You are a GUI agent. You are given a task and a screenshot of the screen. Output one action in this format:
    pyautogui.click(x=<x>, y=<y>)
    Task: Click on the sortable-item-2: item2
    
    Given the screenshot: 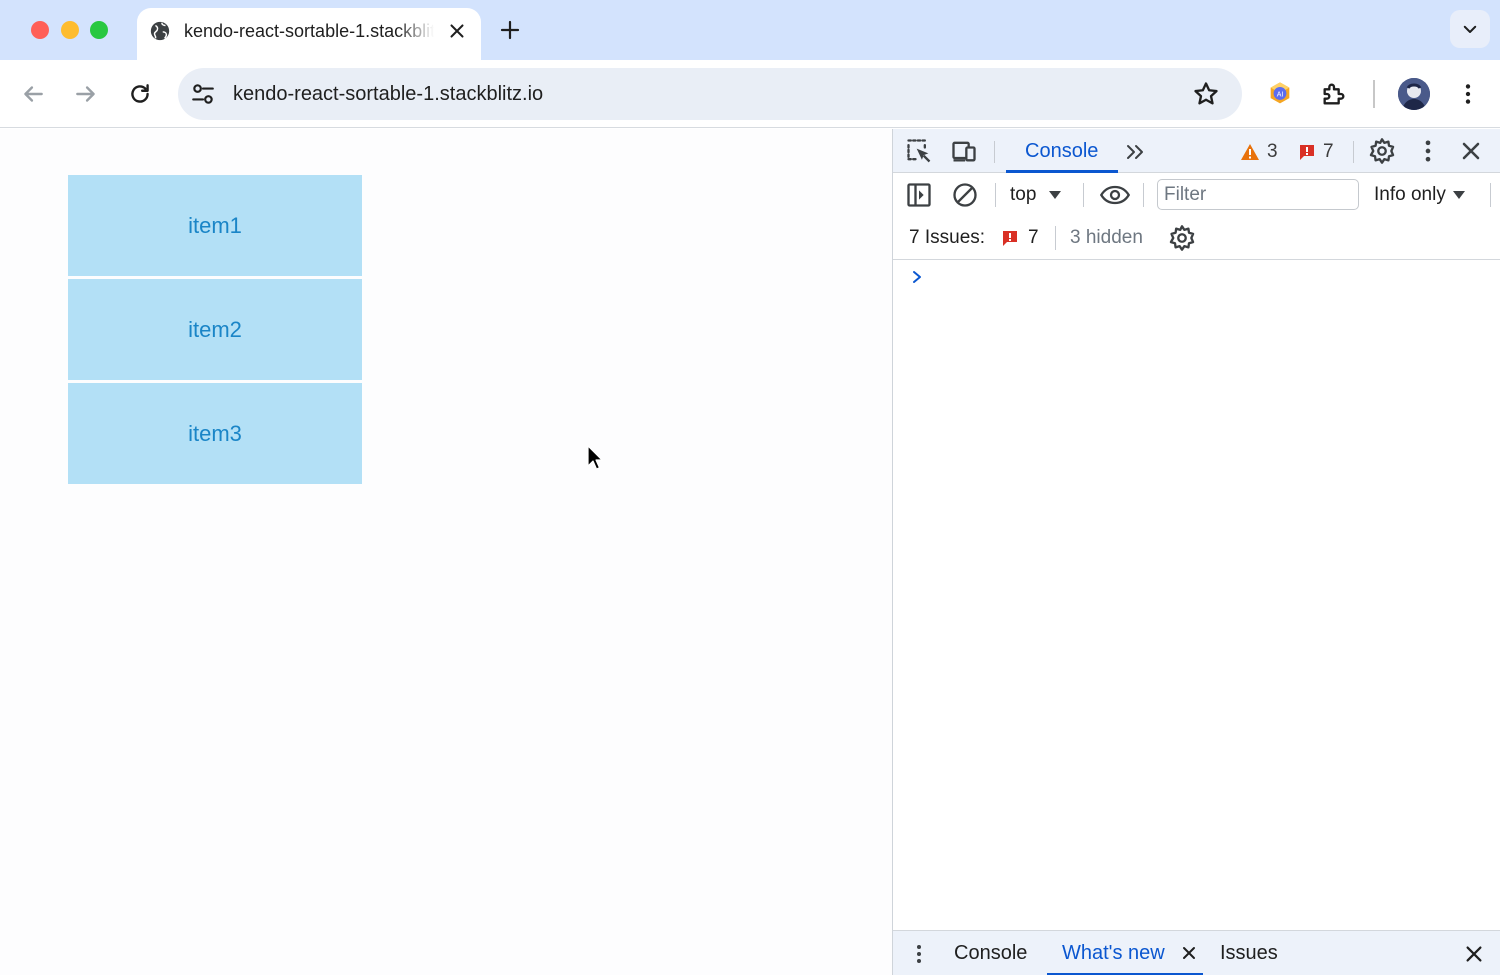 What is the action you would take?
    pyautogui.click(x=215, y=329)
    